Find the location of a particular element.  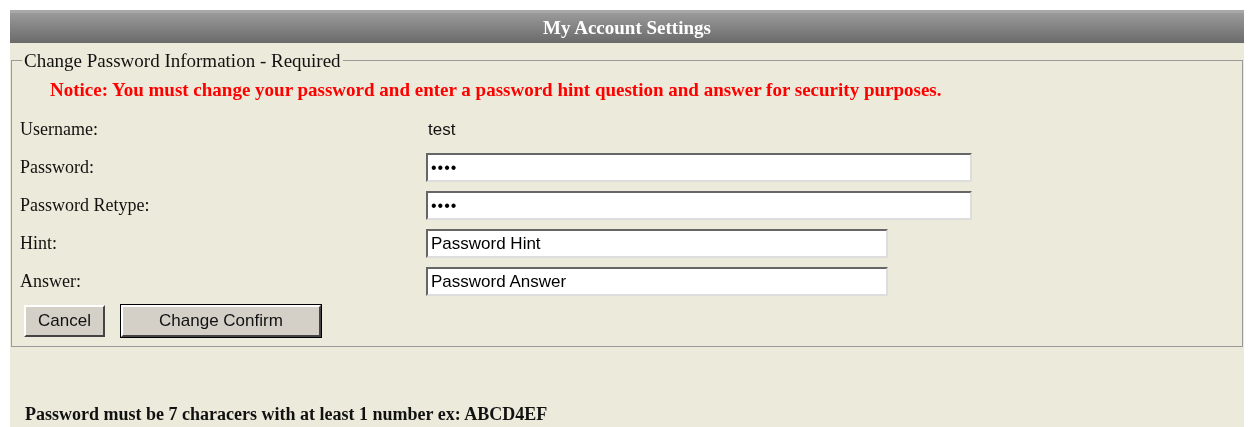

input-field: Password Answer is located at coordinates (657, 281).